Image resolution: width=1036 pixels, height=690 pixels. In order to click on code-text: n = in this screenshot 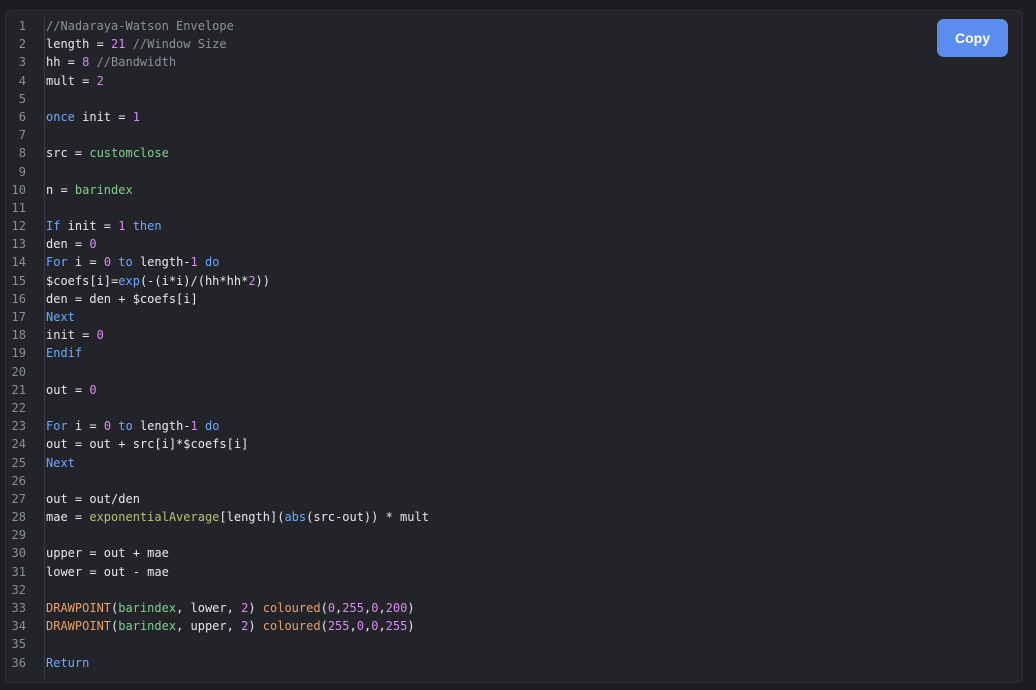, I will do `click(60, 189)`.